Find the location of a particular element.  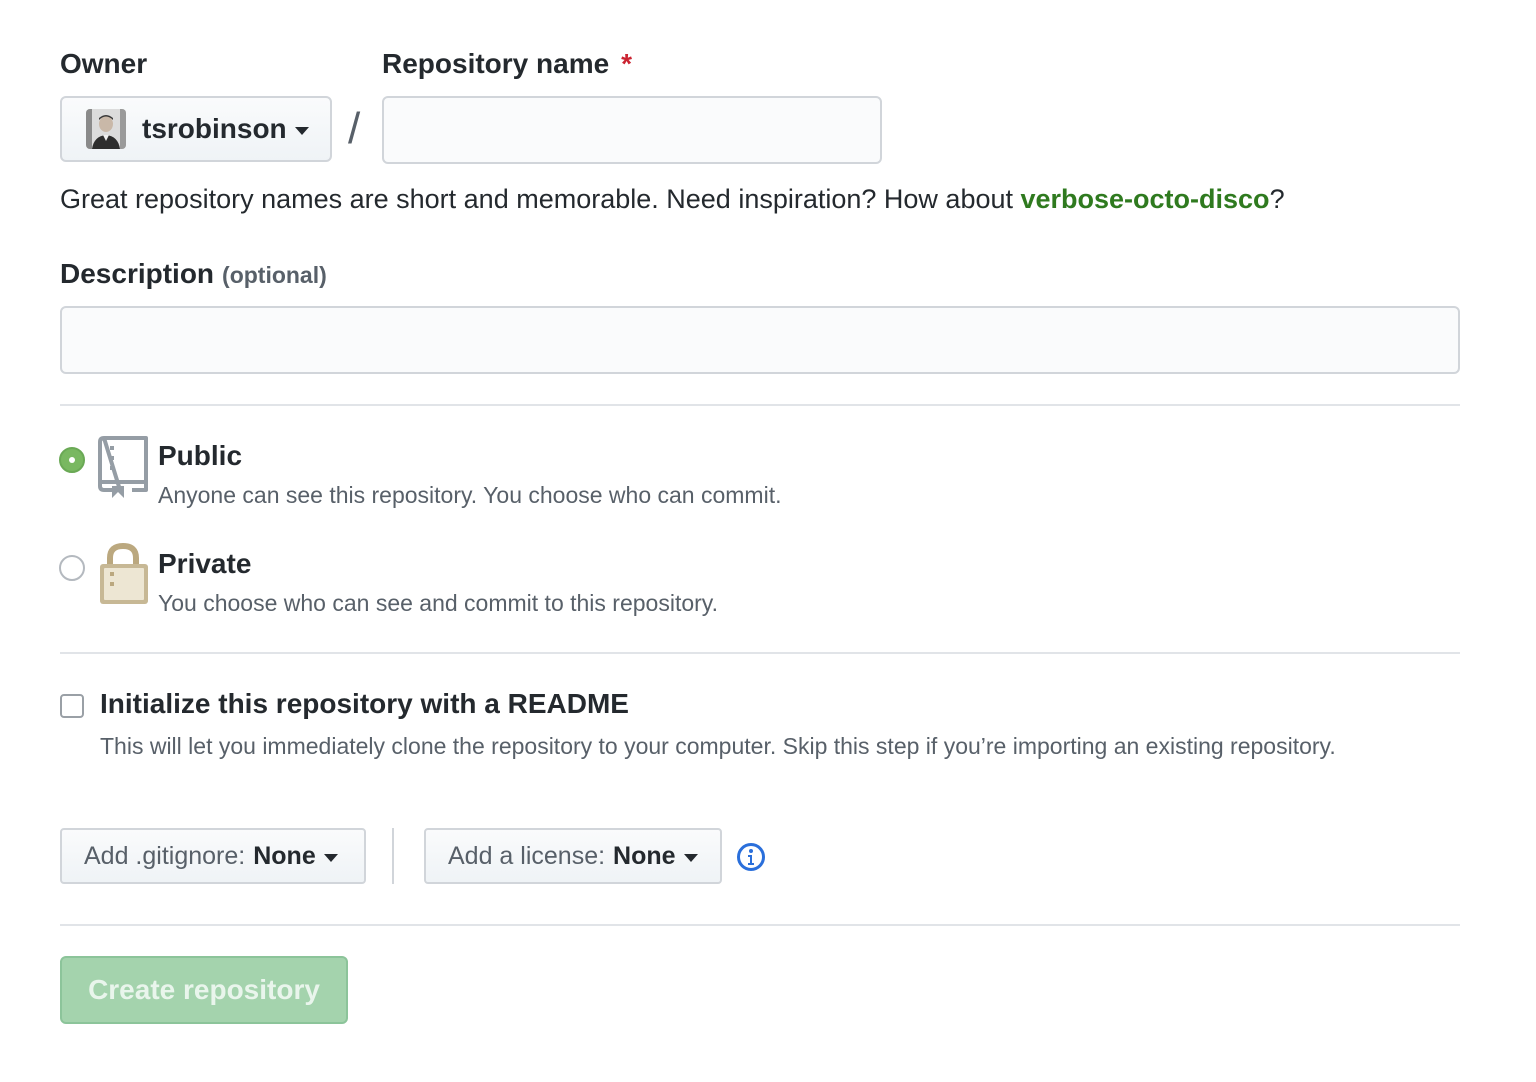

description-input is located at coordinates (760, 340).